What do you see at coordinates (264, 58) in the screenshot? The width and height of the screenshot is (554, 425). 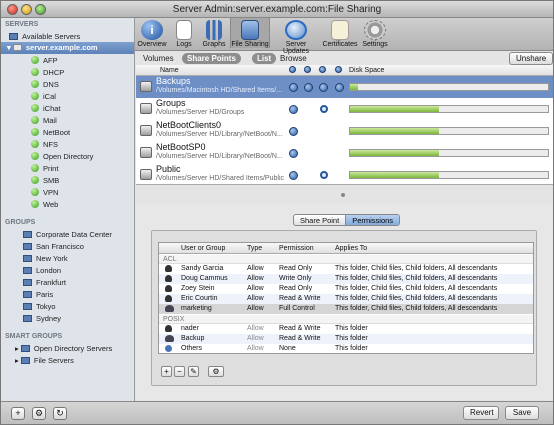 I see `list-view-tab: List` at bounding box center [264, 58].